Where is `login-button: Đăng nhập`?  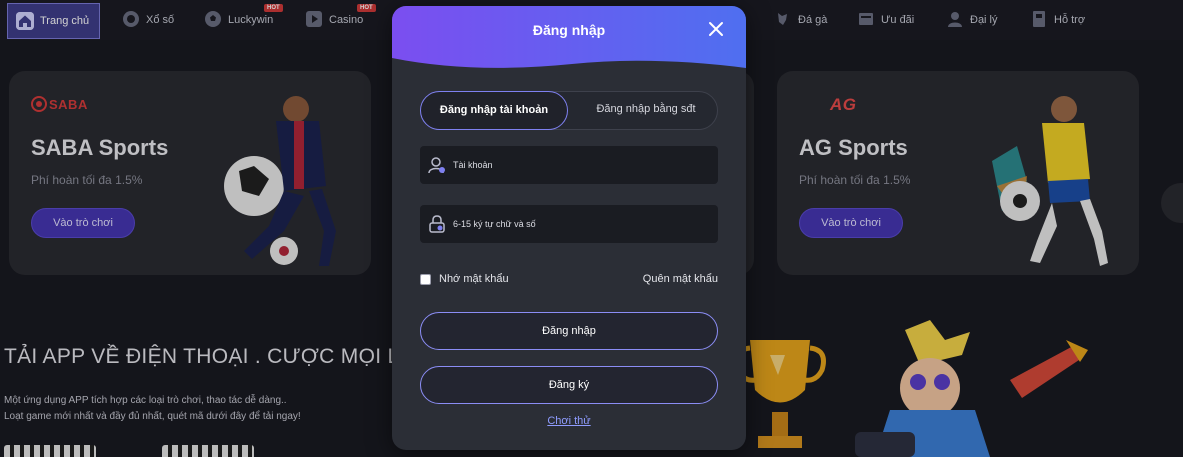 login-button: Đăng nhập is located at coordinates (569, 331).